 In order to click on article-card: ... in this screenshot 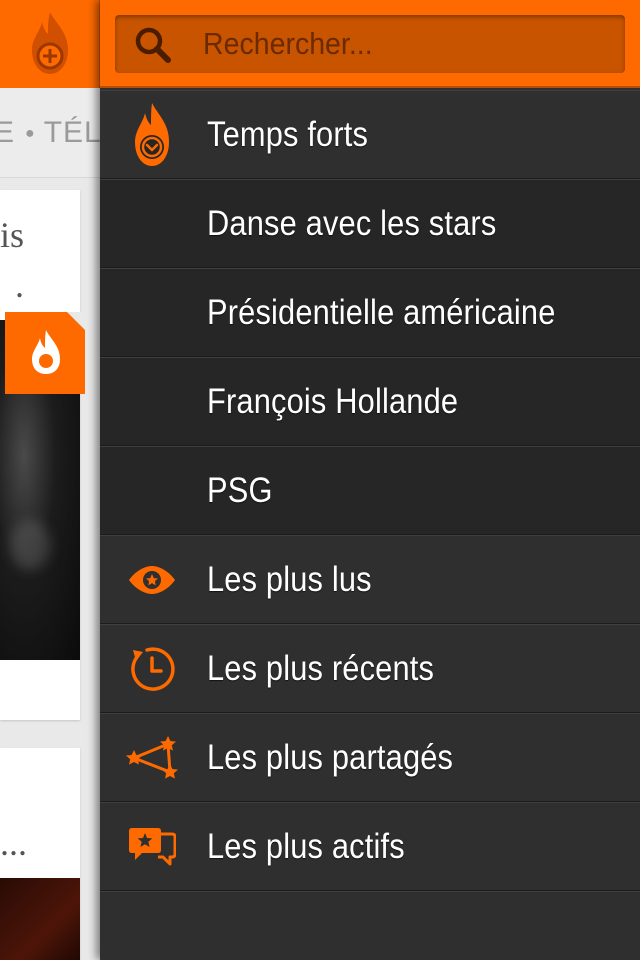, I will do `click(40, 854)`.